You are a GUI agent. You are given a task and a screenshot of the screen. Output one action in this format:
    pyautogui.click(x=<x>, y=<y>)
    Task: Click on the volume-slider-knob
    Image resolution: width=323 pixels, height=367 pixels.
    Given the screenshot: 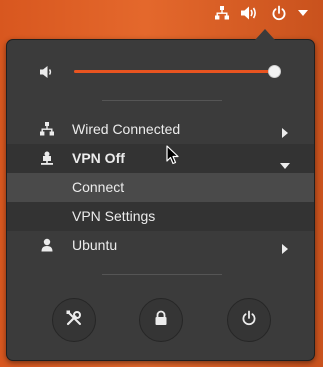 What is the action you would take?
    pyautogui.click(x=274, y=71)
    